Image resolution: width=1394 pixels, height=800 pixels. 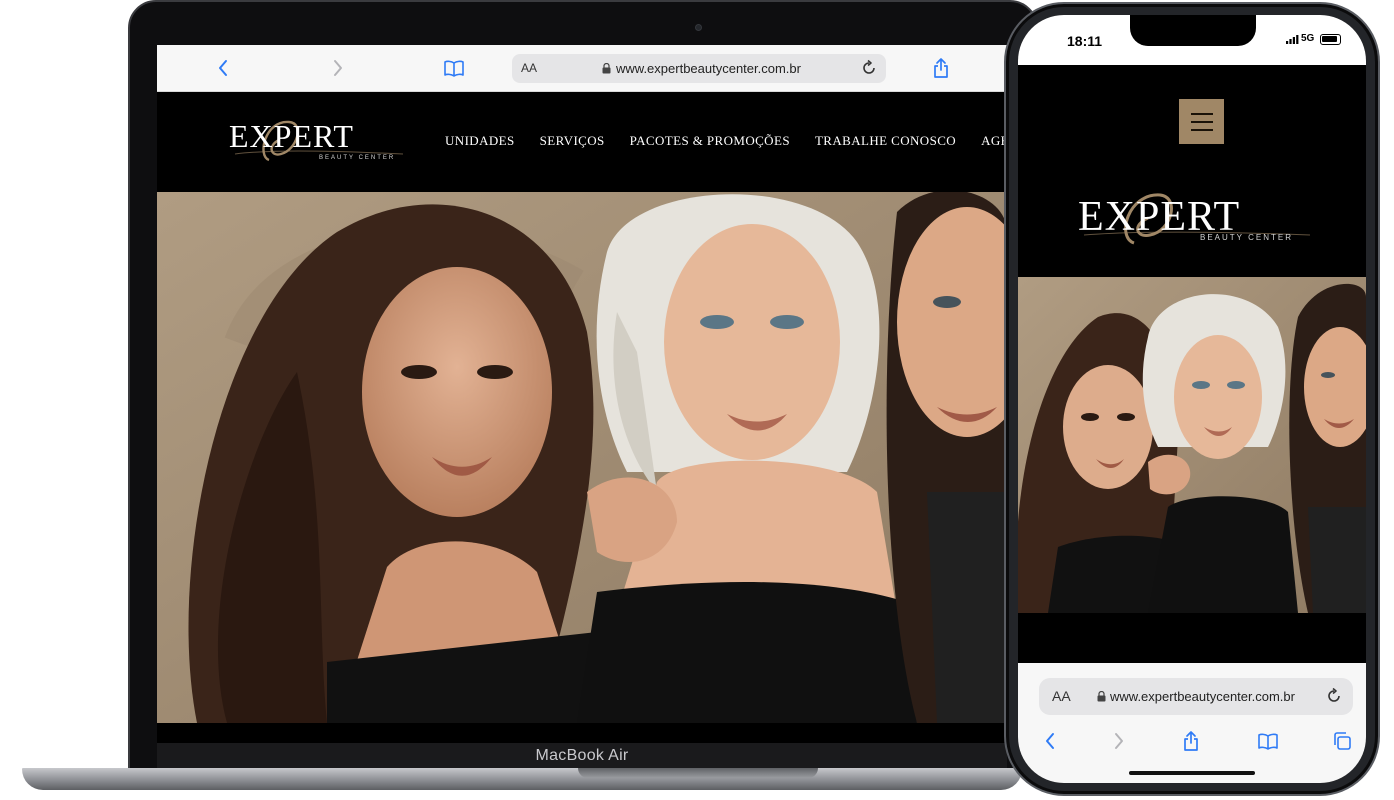 I want to click on browser-nav-row, so click(x=1192, y=741).